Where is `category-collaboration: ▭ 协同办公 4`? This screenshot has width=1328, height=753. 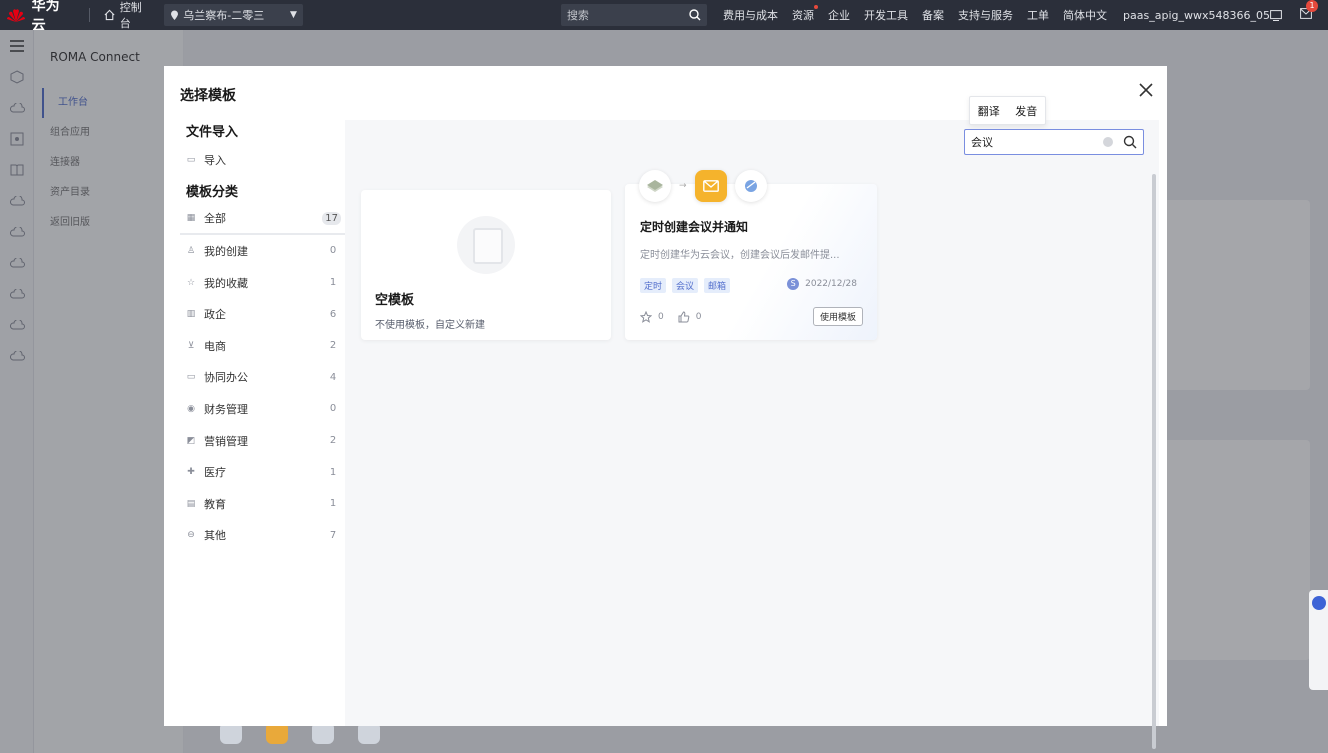
category-collaboration: ▭ 协同办公 4 is located at coordinates (262, 378).